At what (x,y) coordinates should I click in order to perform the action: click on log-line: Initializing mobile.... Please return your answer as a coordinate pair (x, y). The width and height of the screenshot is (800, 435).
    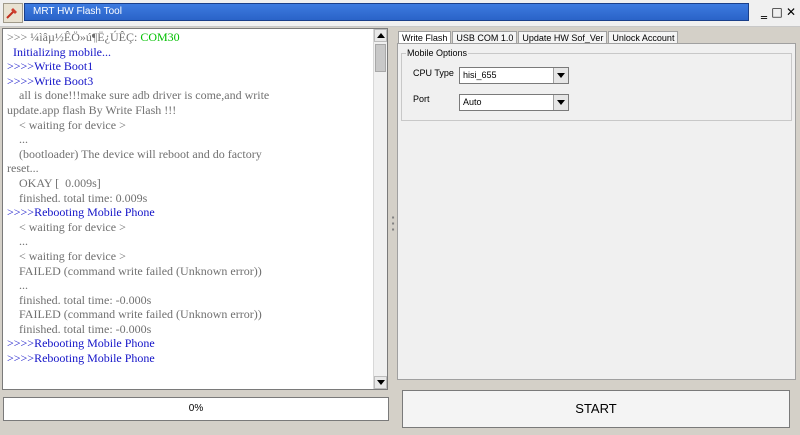
    Looking at the image, I should click on (59, 51).